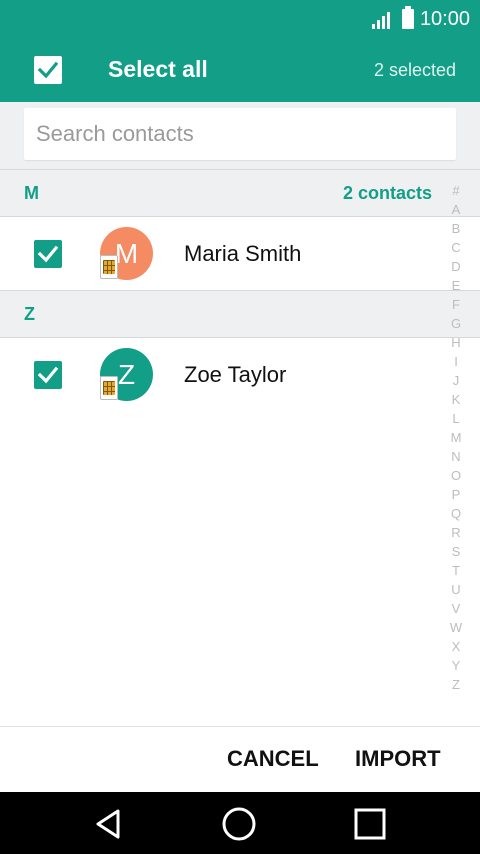  I want to click on home-icon, so click(239, 824).